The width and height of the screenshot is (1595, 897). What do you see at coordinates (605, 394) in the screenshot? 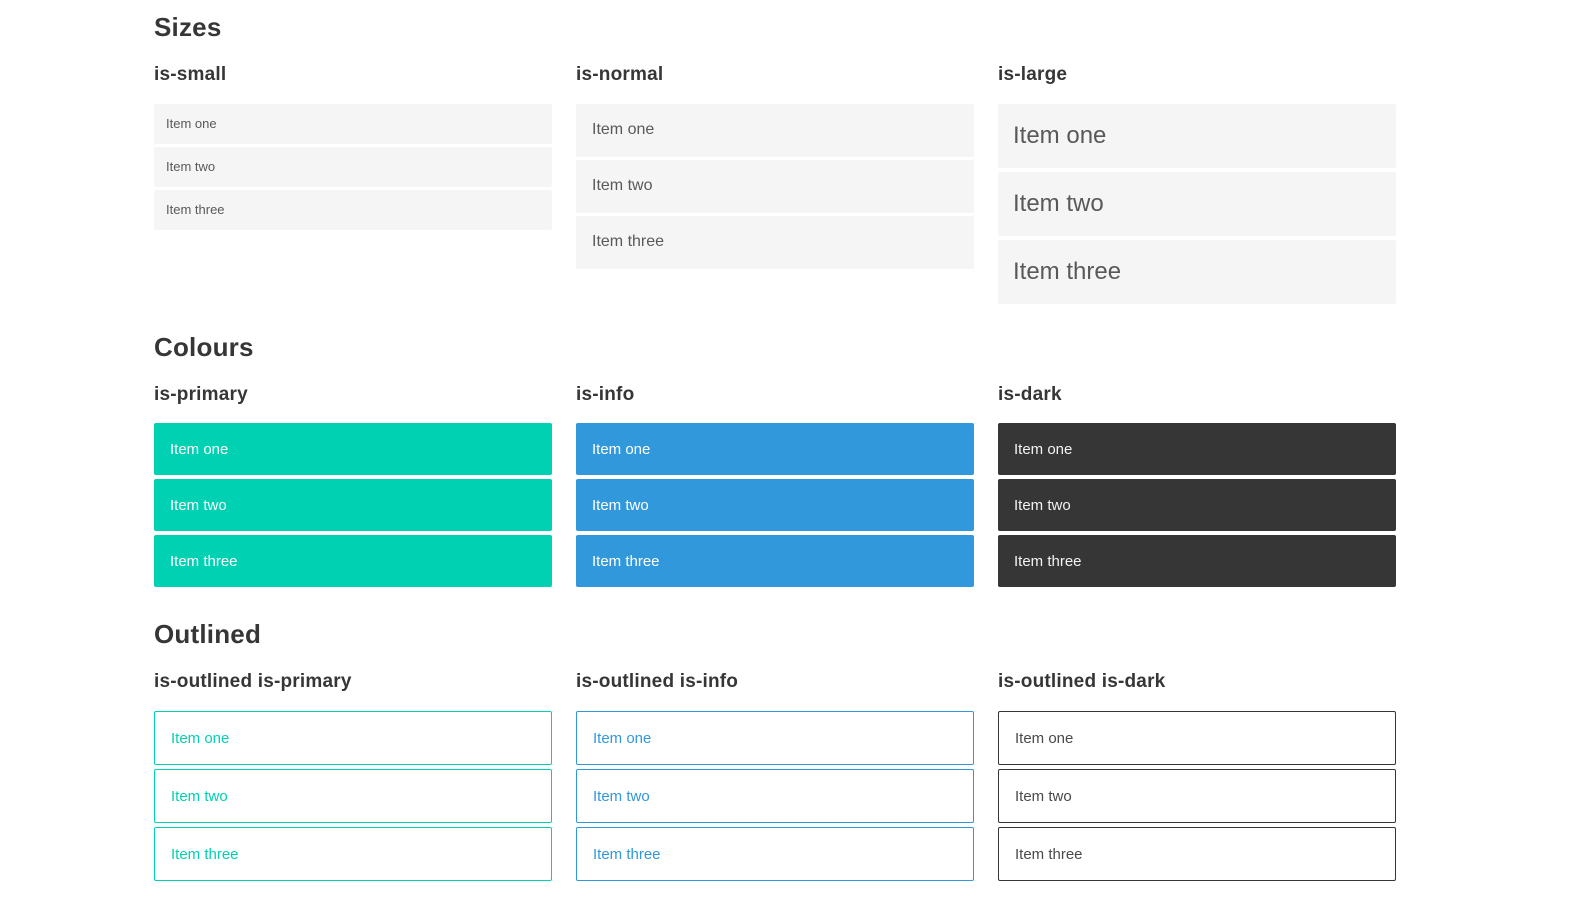
I see `column-header-info: is-info` at bounding box center [605, 394].